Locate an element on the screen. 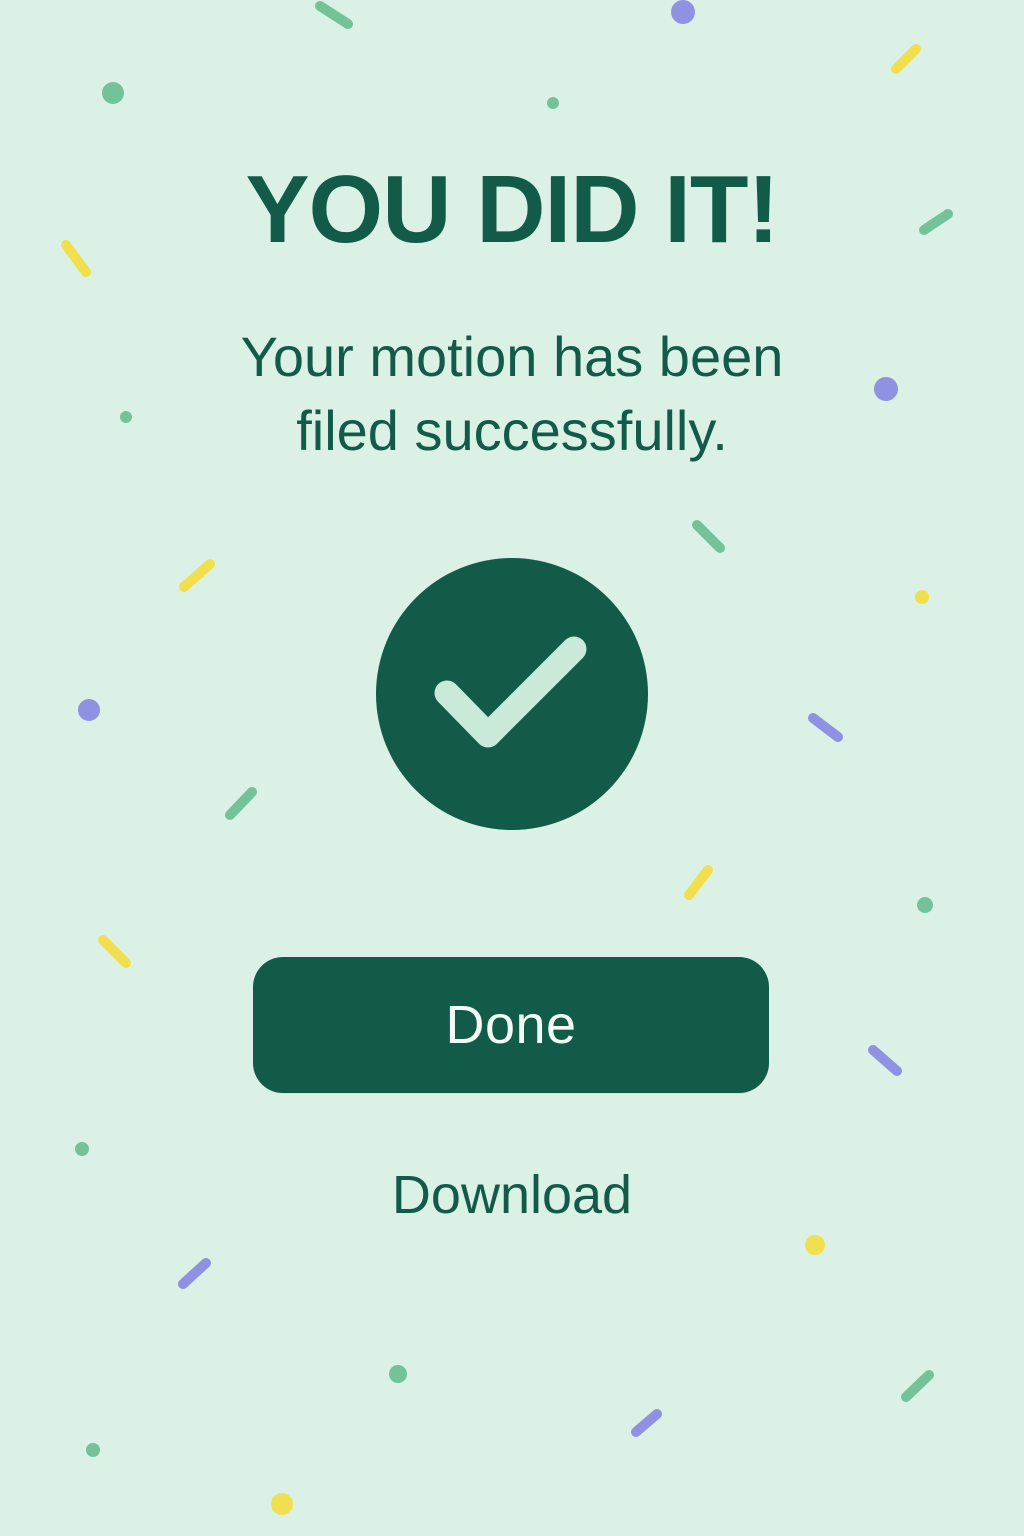 Image resolution: width=1024 pixels, height=1536 pixels. success-status-badge is located at coordinates (512, 694).